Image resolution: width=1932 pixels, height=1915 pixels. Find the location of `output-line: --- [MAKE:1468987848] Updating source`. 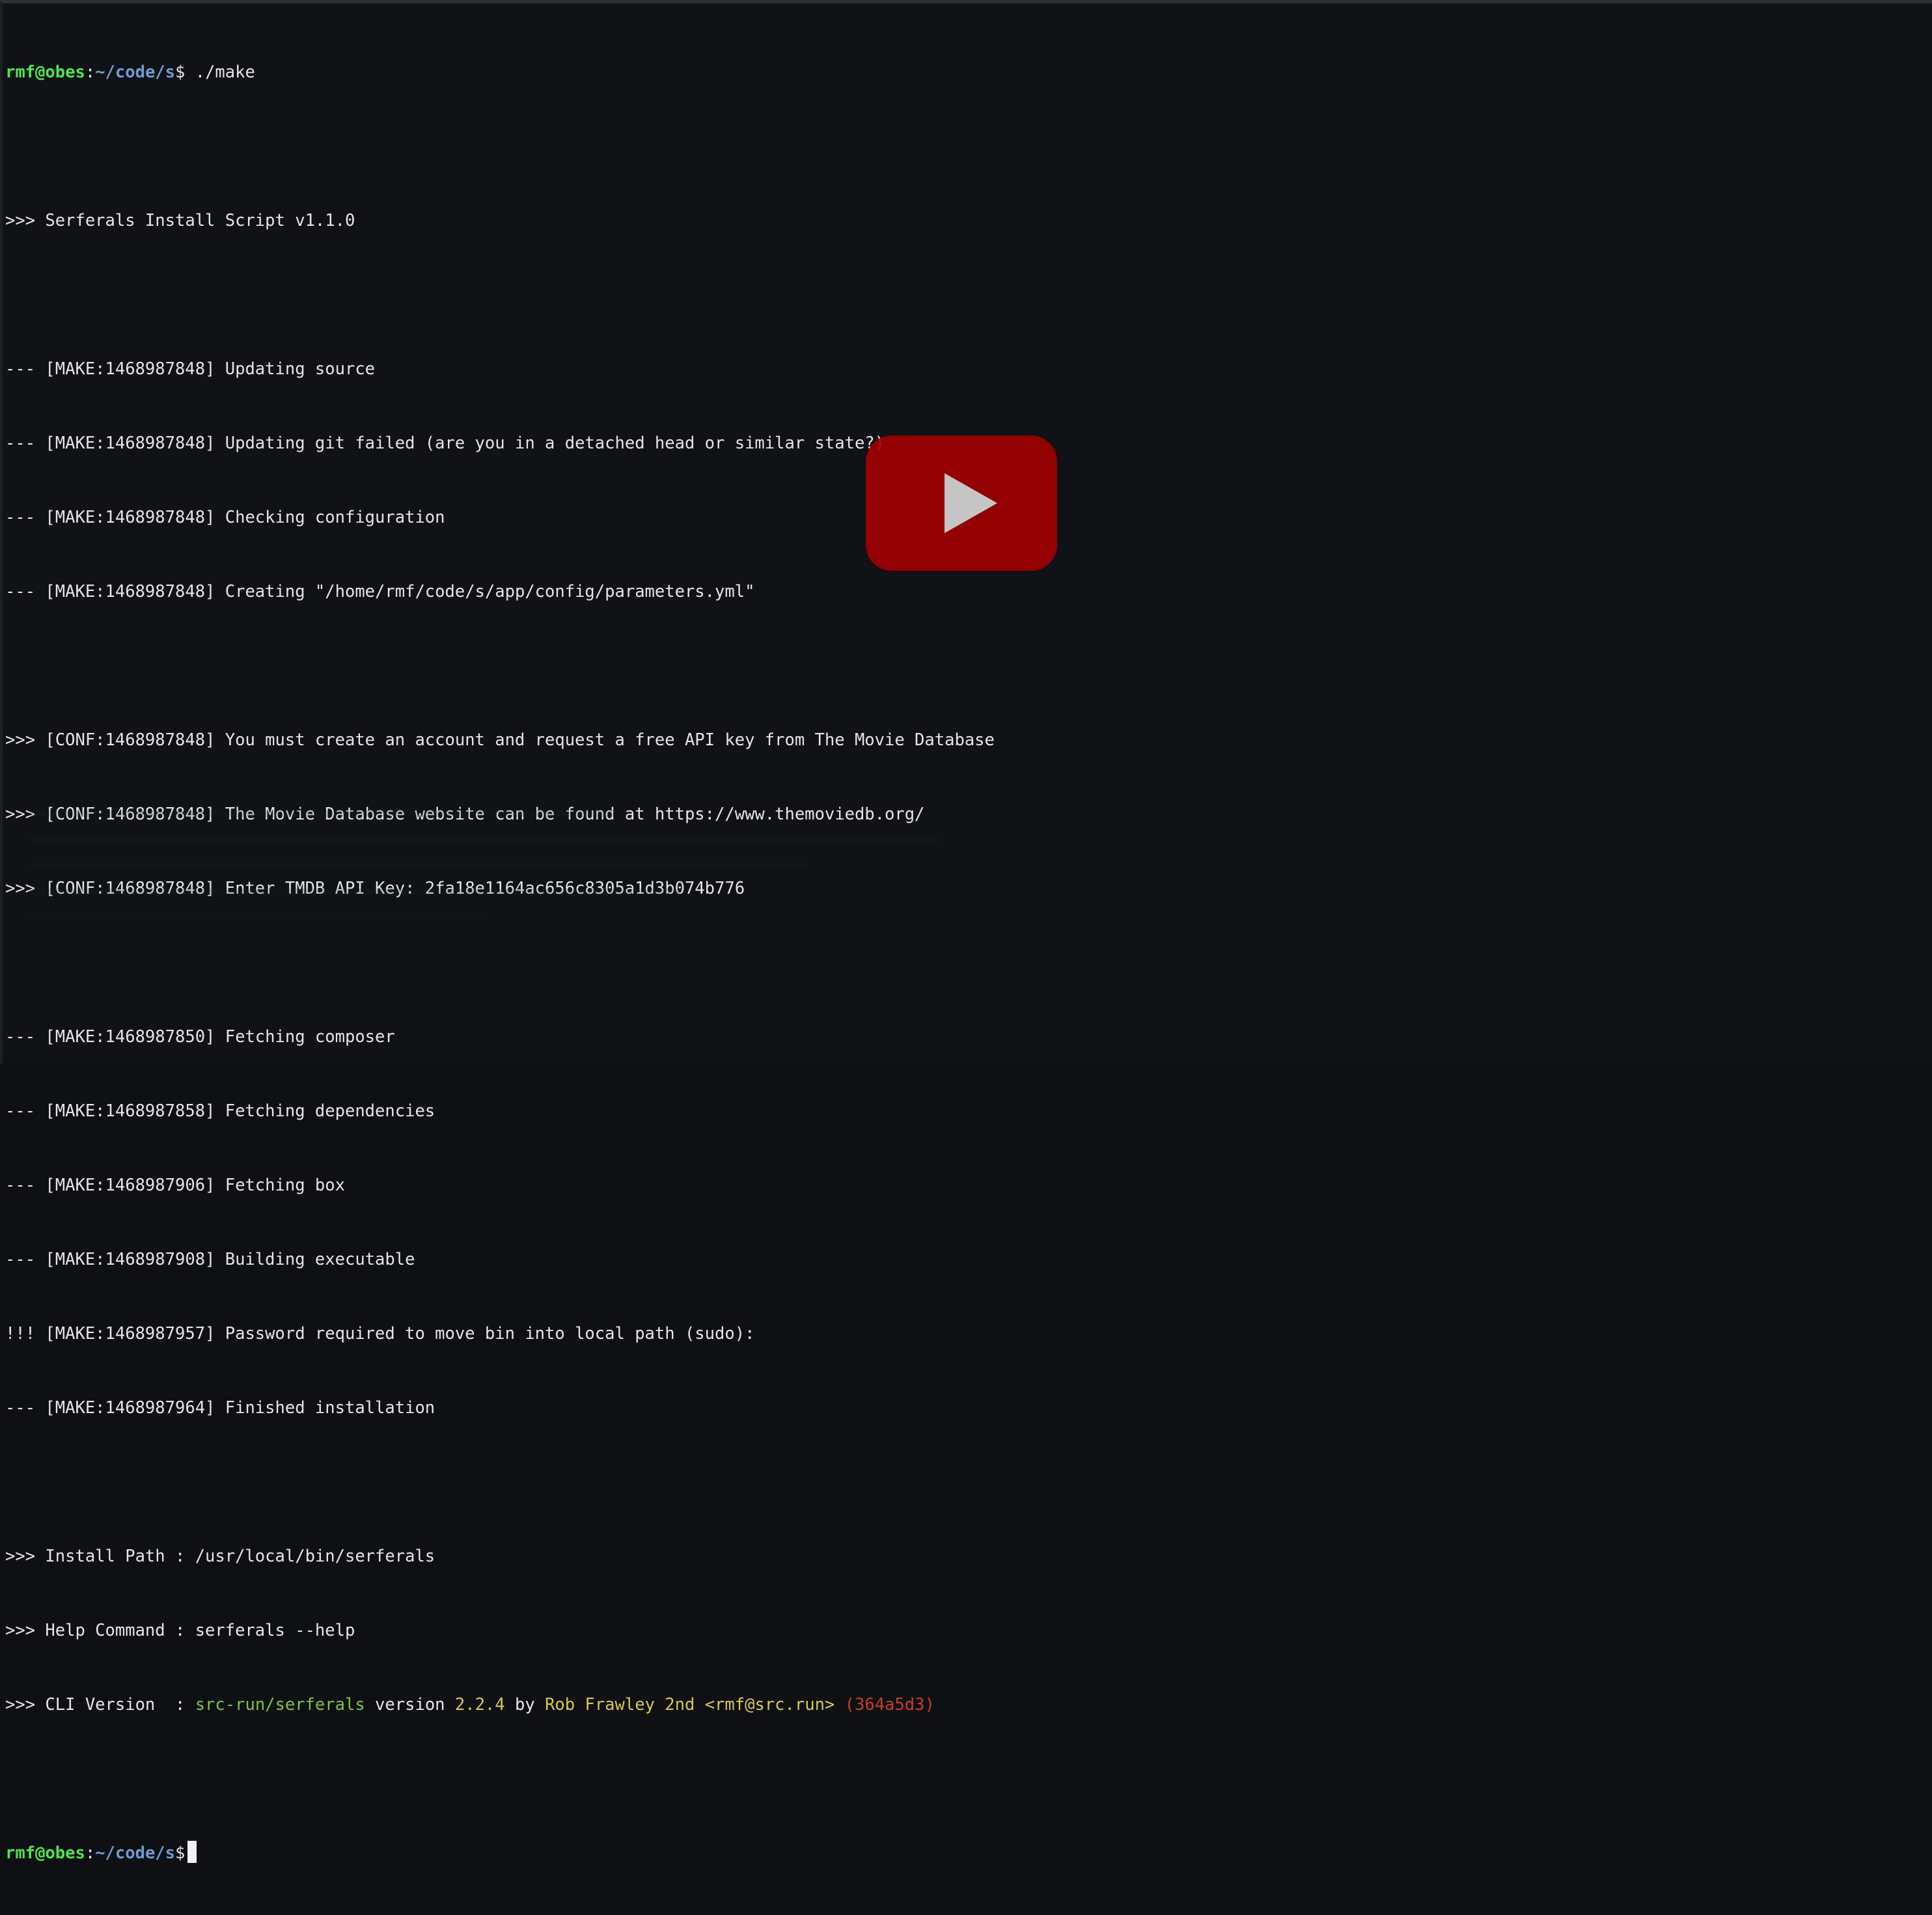

output-line: --- [MAKE:1468987848] Updating source is located at coordinates (190, 369).